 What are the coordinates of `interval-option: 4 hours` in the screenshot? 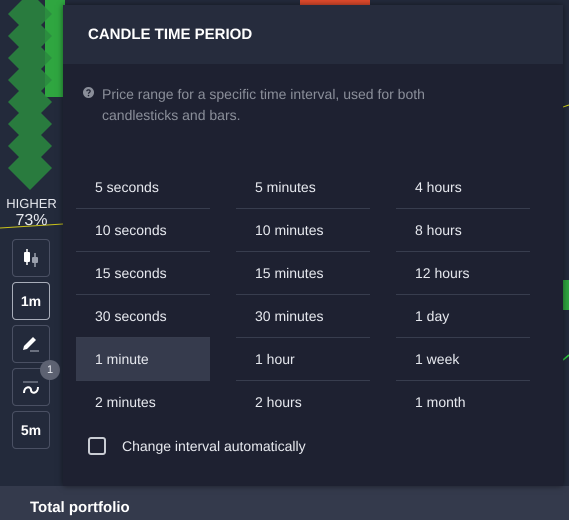 It's located at (463, 187).